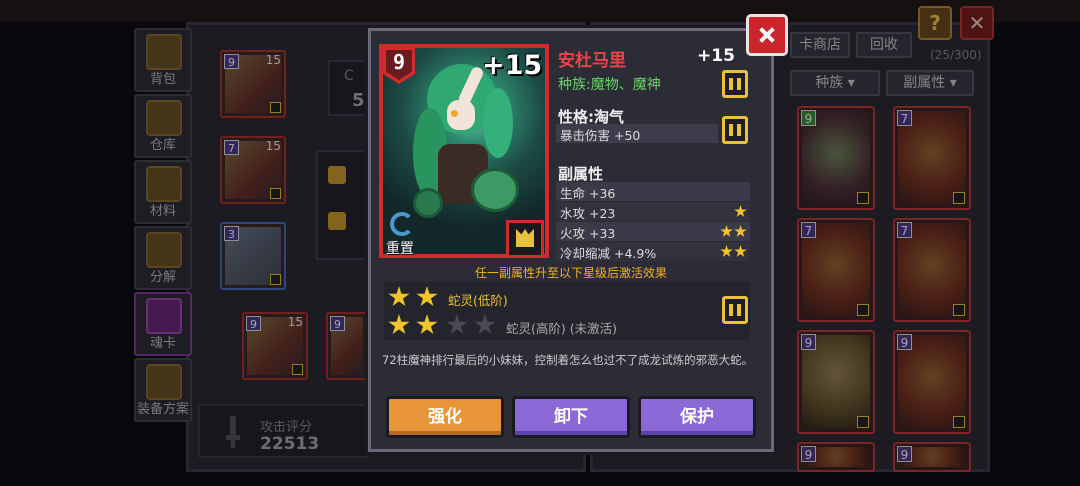  Describe the element at coordinates (609, 85) in the screenshot. I see `card-race: 种族:魔物、魔神` at that location.